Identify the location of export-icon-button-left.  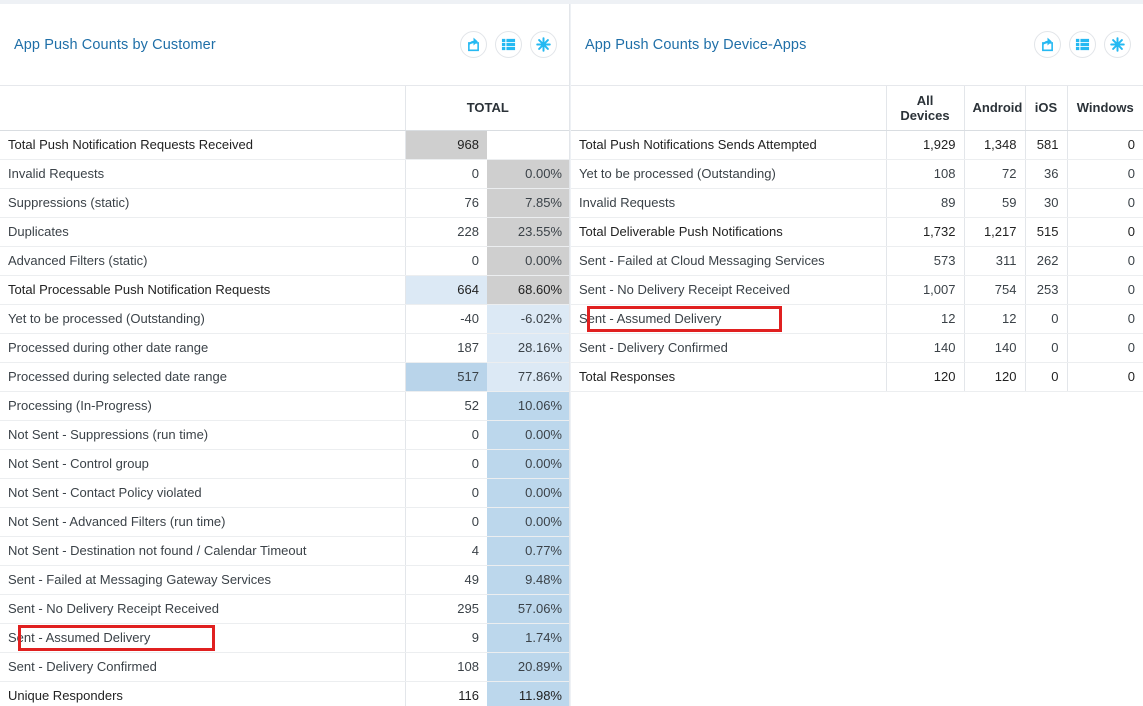
(473, 44).